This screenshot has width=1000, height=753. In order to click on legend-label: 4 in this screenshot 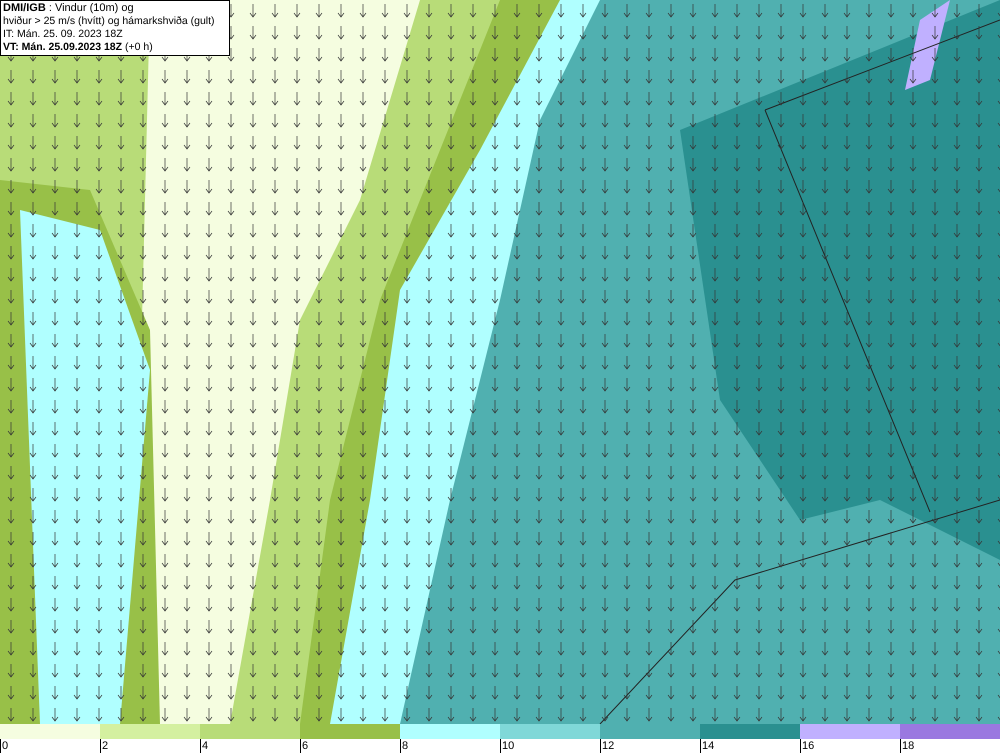, I will do `click(204, 746)`.